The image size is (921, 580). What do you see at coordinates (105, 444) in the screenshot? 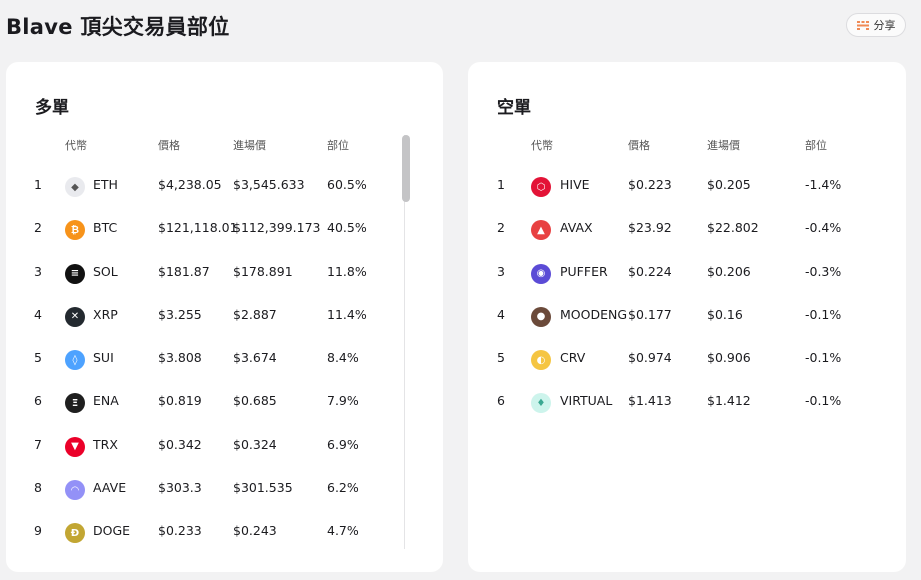
I see `coin-symbol: TRX` at bounding box center [105, 444].